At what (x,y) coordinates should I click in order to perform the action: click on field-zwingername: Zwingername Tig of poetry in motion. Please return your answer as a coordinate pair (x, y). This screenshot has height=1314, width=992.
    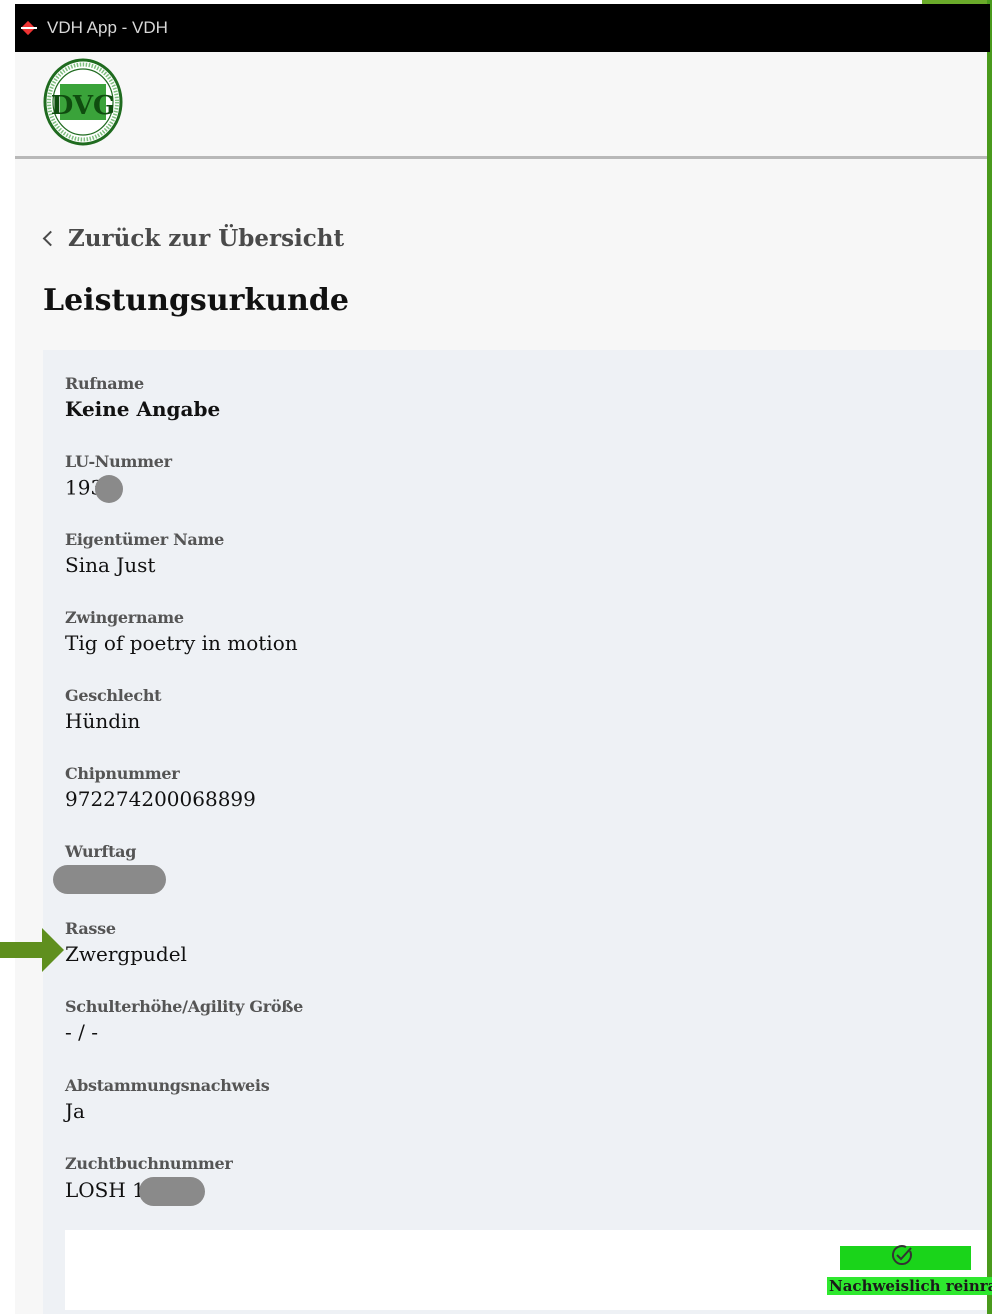
    Looking at the image, I should click on (181, 631).